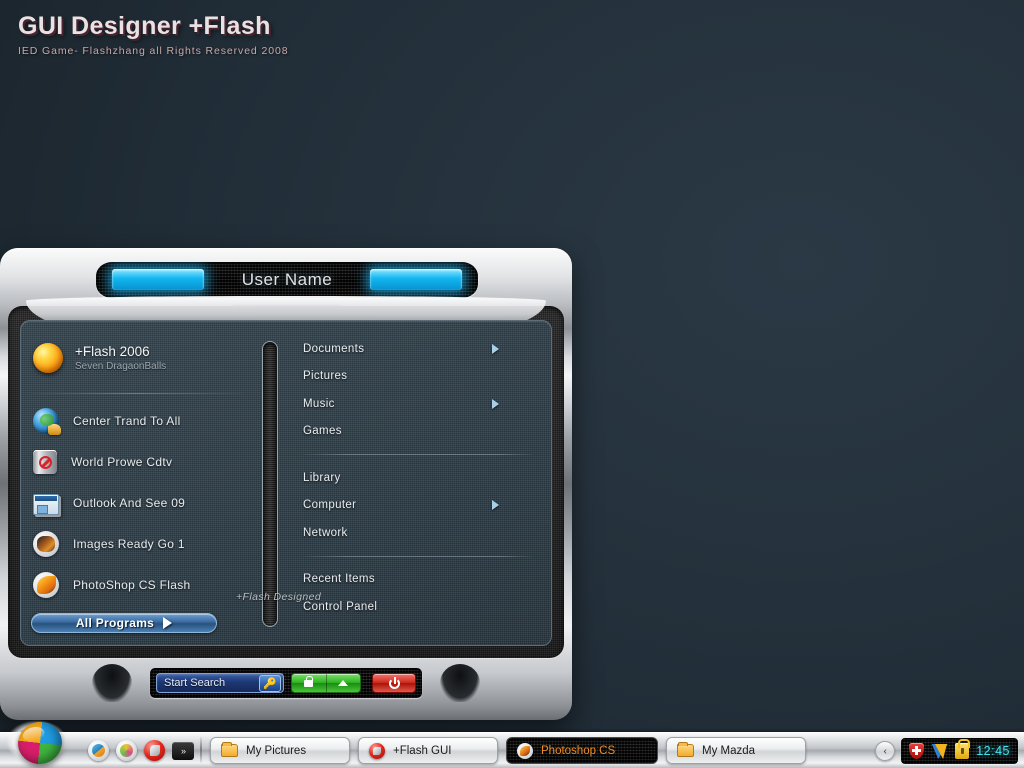 Image resolution: width=1024 pixels, height=768 pixels. What do you see at coordinates (420, 607) in the screenshot?
I see `menu-item-control-panel: Control Panel` at bounding box center [420, 607].